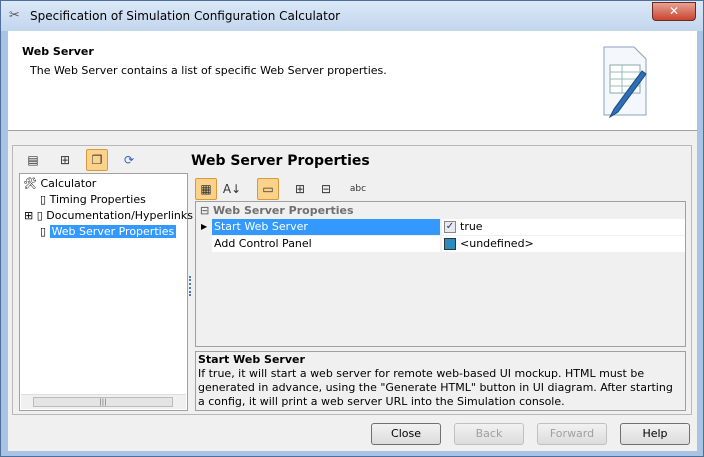 This screenshot has height=457, width=704. What do you see at coordinates (450, 227) in the screenshot?
I see `checkbox-icon: ✓` at bounding box center [450, 227].